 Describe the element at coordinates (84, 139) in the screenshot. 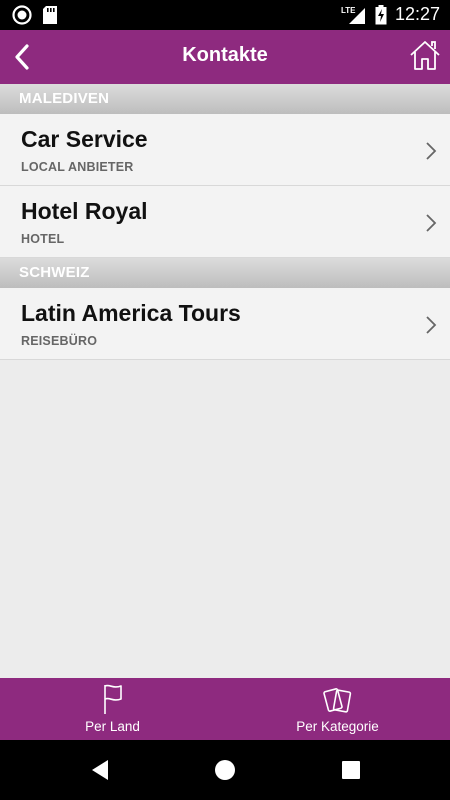

I see `contact-name: Car Service` at that location.